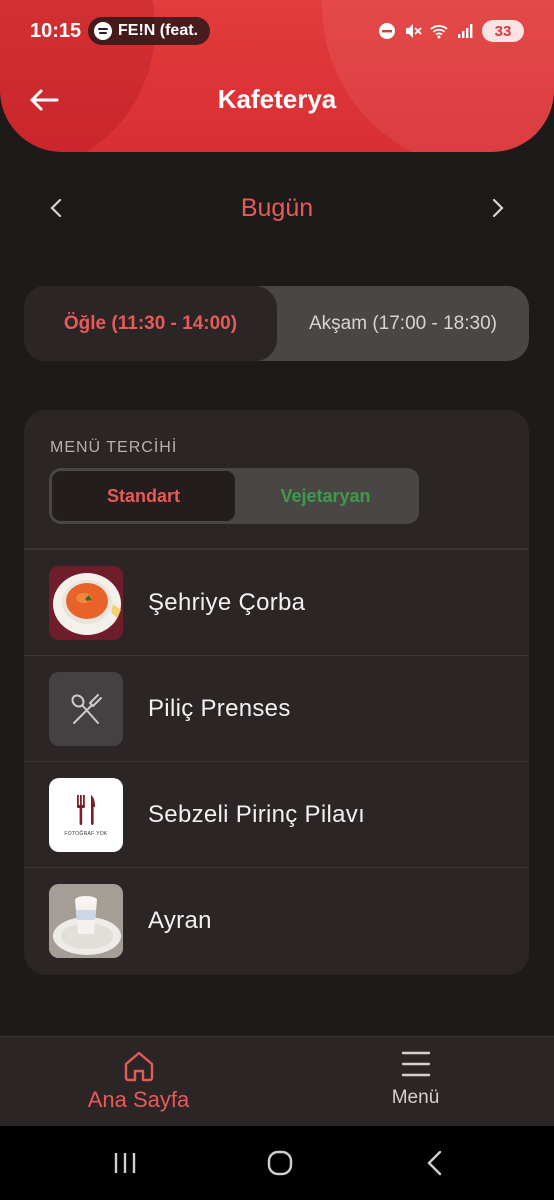 Image resolution: width=554 pixels, height=1200 pixels. I want to click on soup-photo, so click(86, 602).